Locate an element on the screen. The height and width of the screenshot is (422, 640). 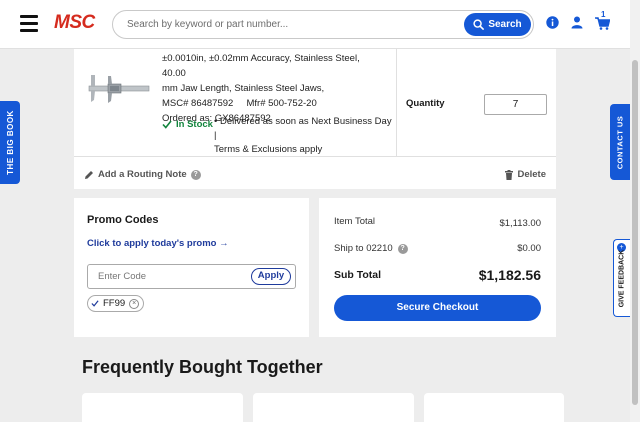
search-input is located at coordinates (292, 24).